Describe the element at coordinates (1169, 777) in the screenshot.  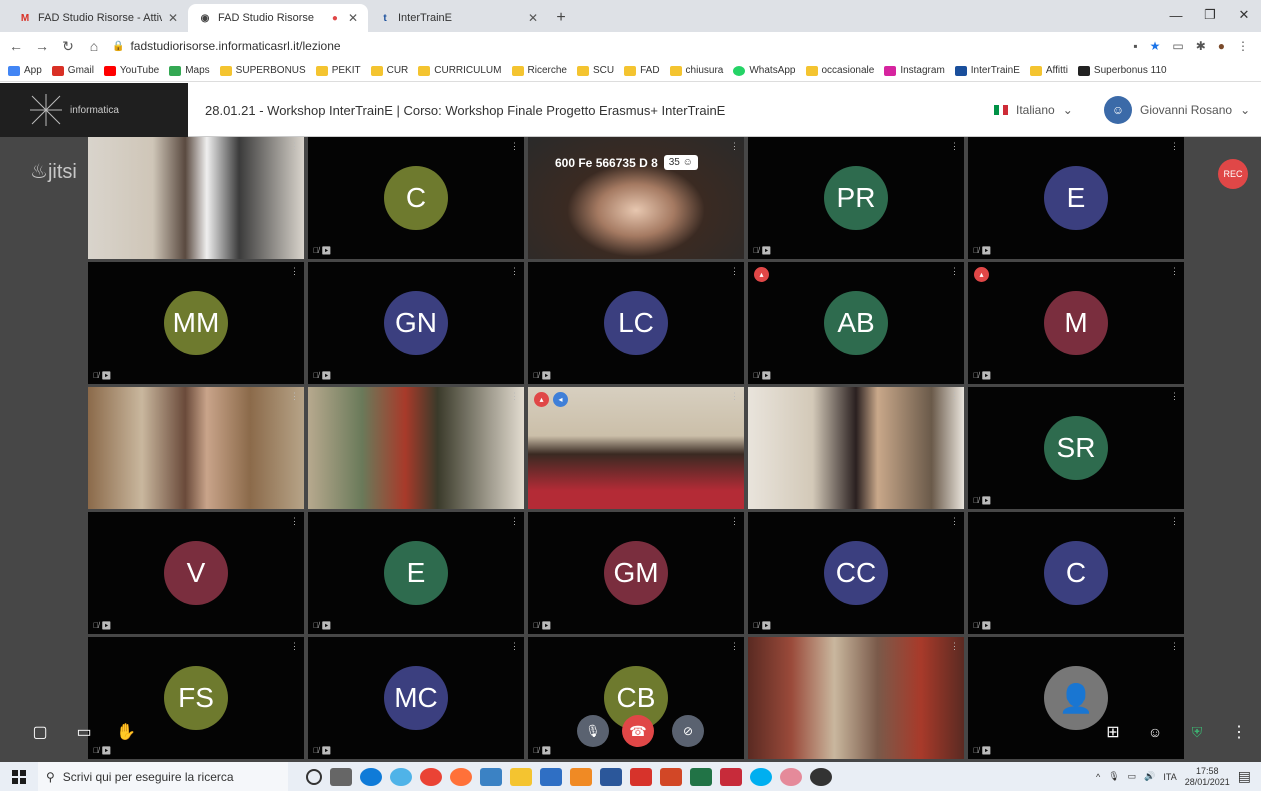
I see `language-indicator: ITA` at that location.